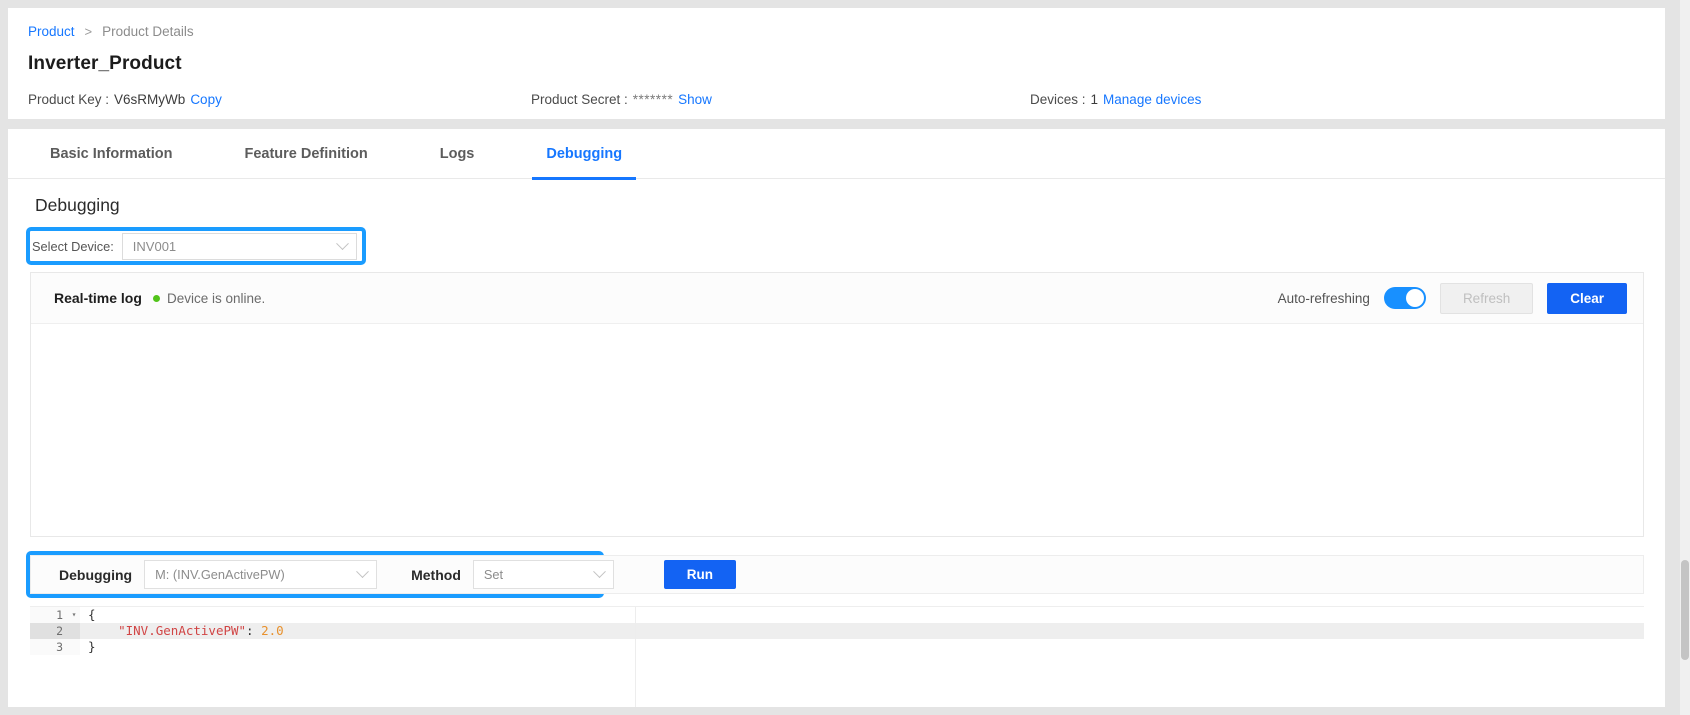  What do you see at coordinates (699, 574) in the screenshot?
I see `run-button: Run` at bounding box center [699, 574].